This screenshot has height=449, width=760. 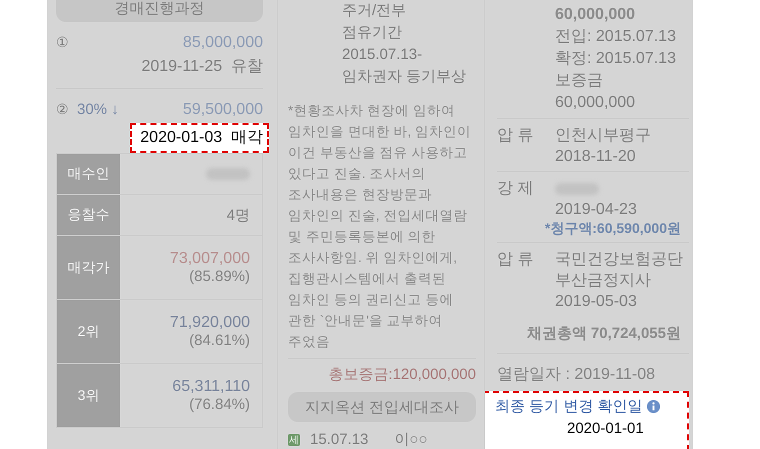 I want to click on round-result: 2020-01-03 매각, so click(x=199, y=138).